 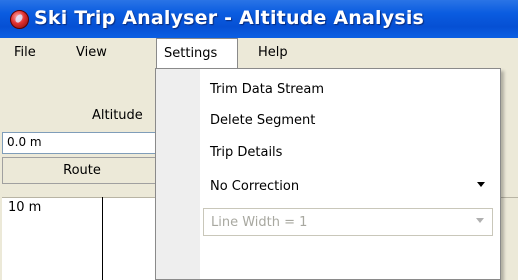 I want to click on plot-scale-label: 10 m, so click(x=25, y=207).